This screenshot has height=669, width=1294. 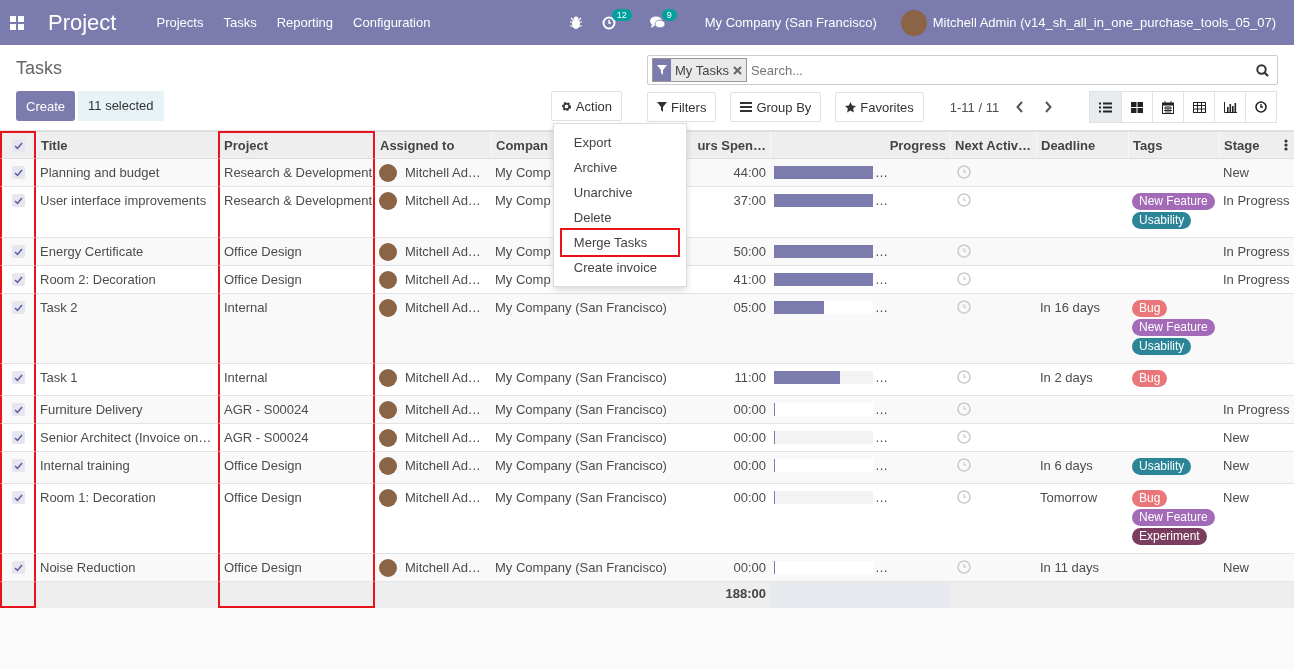 What do you see at coordinates (127, 329) in the screenshot?
I see `table-cell: Task 2` at bounding box center [127, 329].